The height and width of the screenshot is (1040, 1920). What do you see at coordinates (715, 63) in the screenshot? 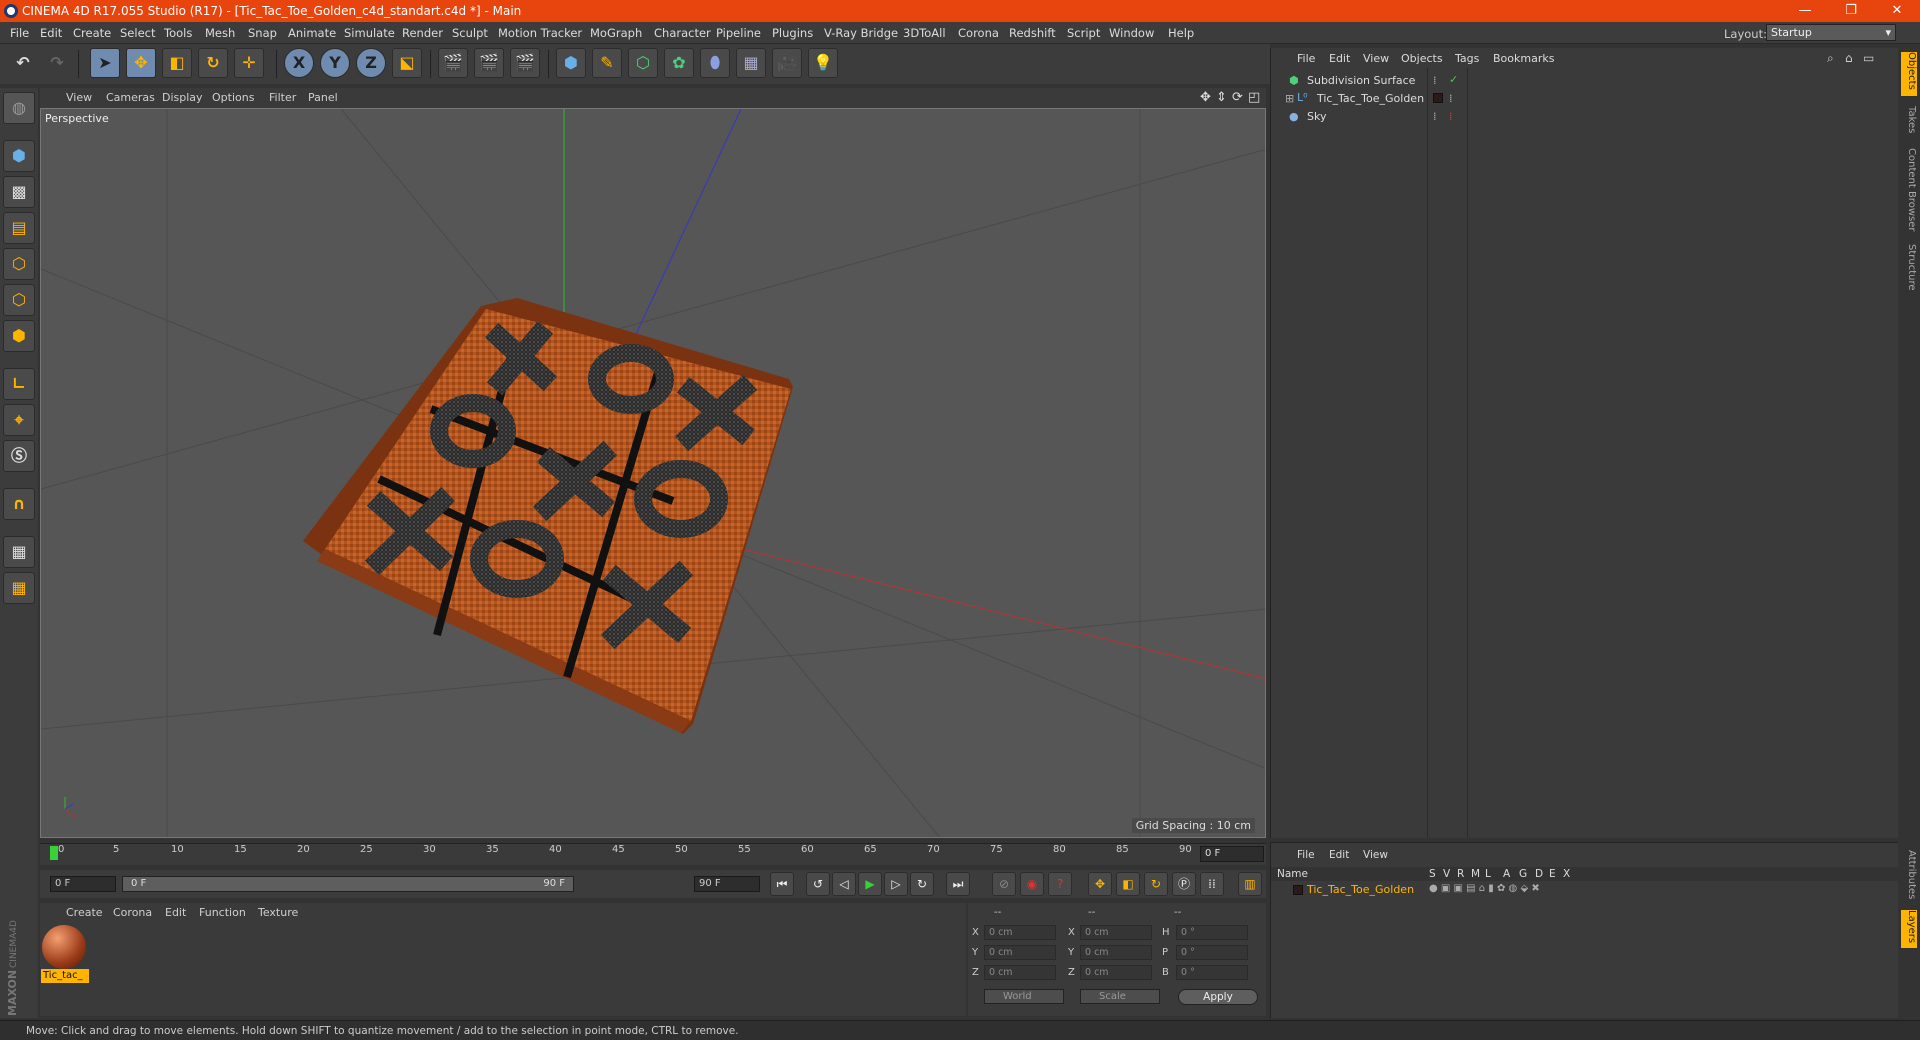
I see `deformer-button: ⬮` at bounding box center [715, 63].